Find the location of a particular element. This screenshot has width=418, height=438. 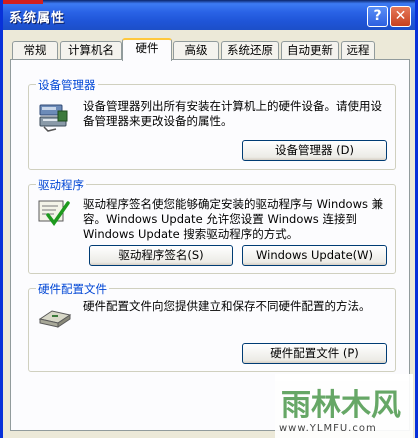

help-button: ? is located at coordinates (377, 16).